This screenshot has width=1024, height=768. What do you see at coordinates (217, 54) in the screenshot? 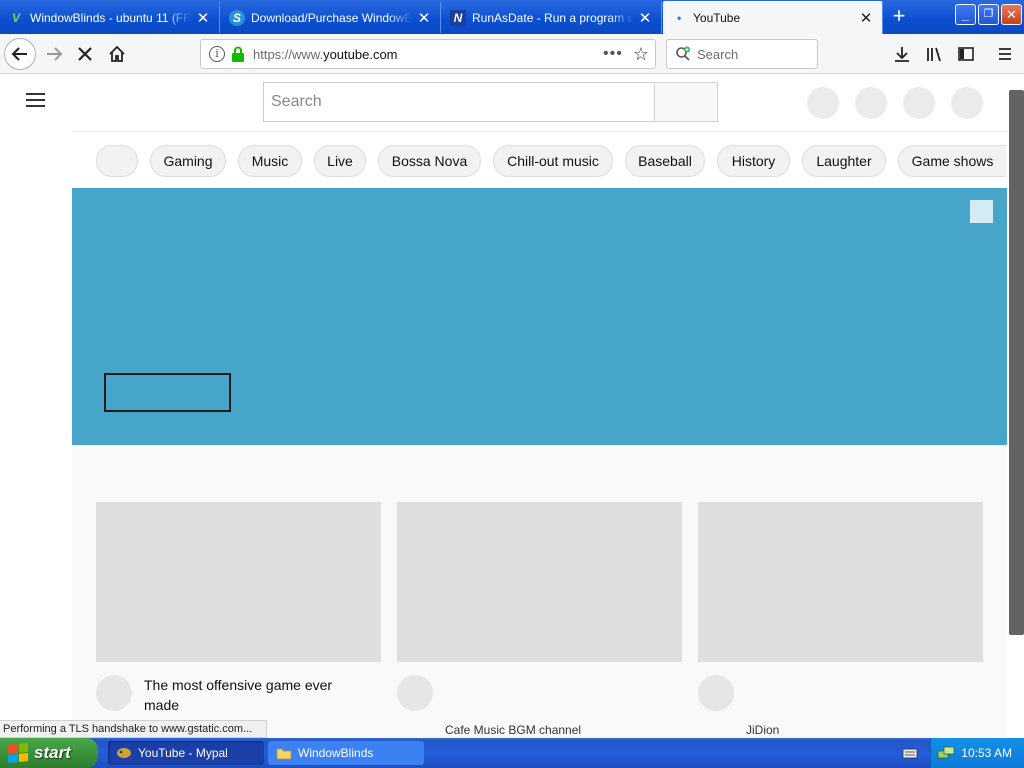
I see `info-icon: i` at bounding box center [217, 54].